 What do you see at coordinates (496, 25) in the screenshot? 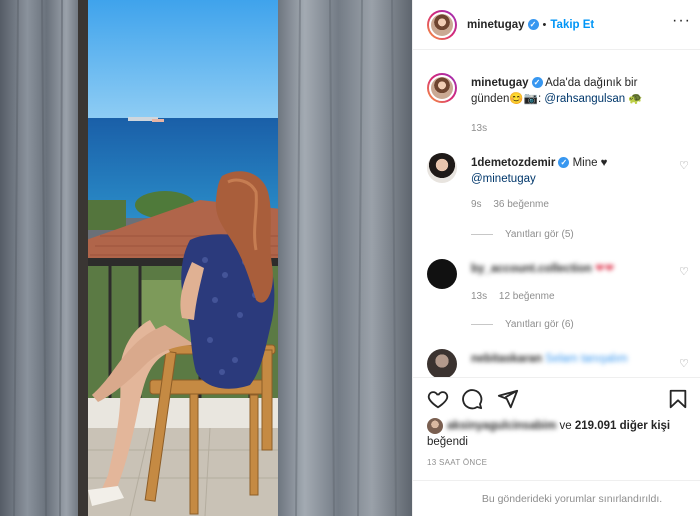
I see `author-username: minetugay` at bounding box center [496, 25].